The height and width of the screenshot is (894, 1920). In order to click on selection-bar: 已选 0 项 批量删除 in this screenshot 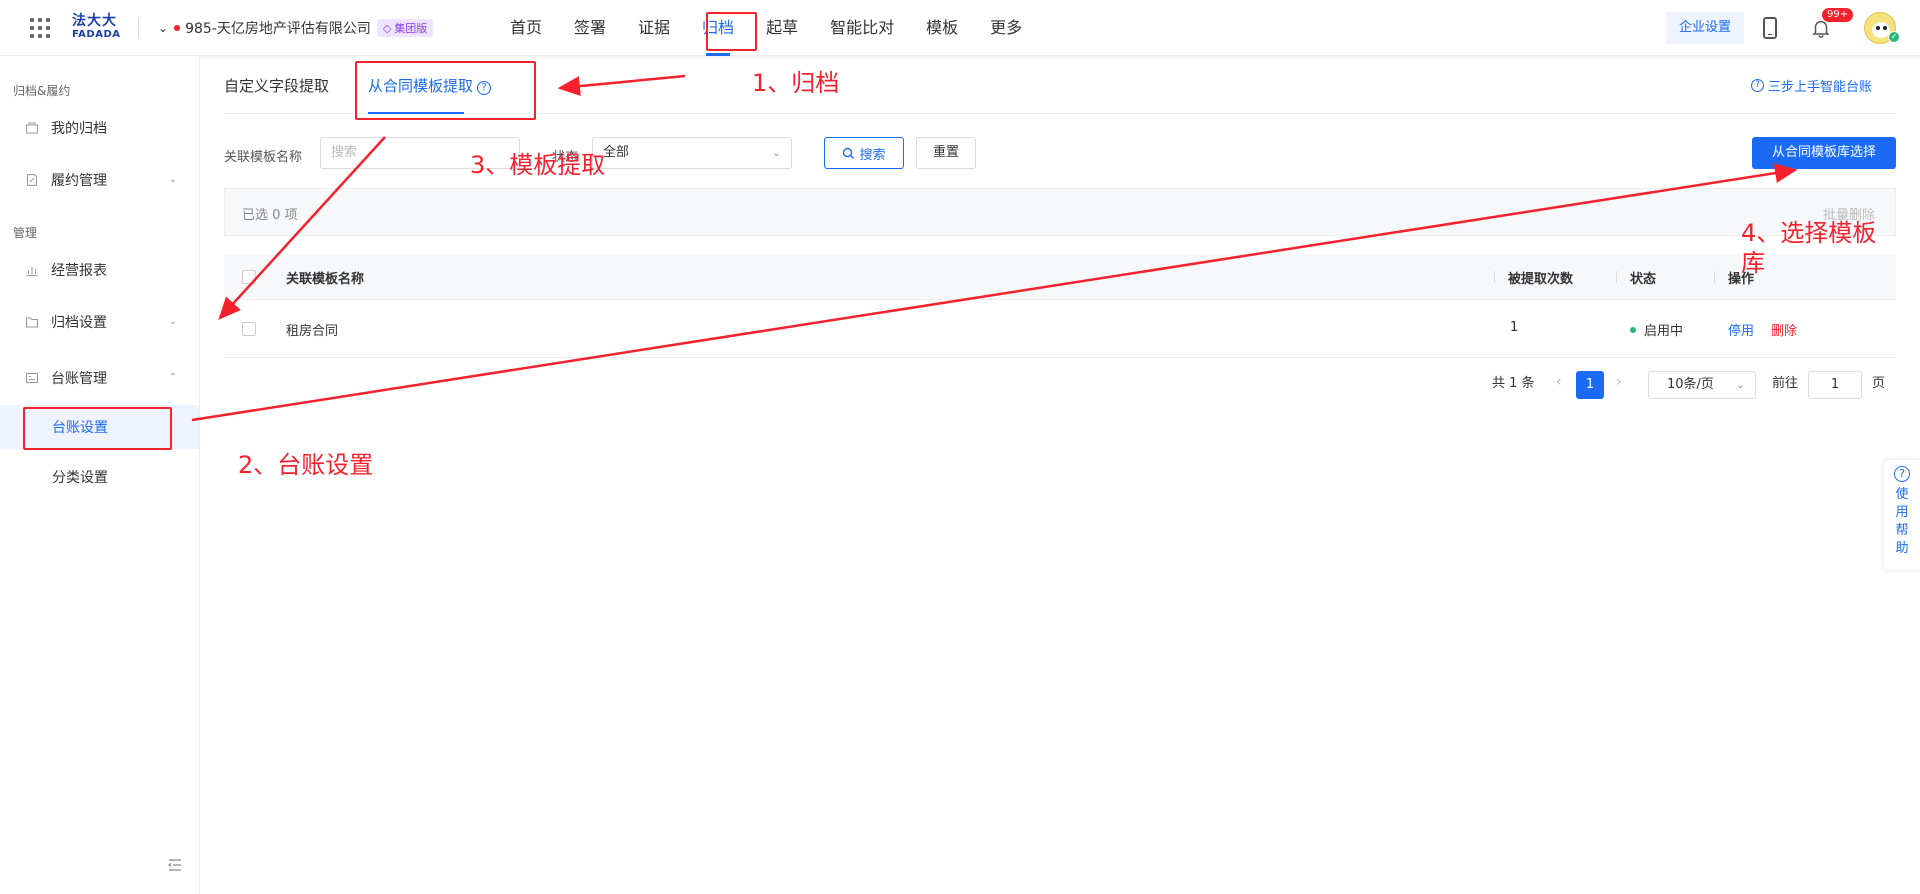, I will do `click(1060, 212)`.